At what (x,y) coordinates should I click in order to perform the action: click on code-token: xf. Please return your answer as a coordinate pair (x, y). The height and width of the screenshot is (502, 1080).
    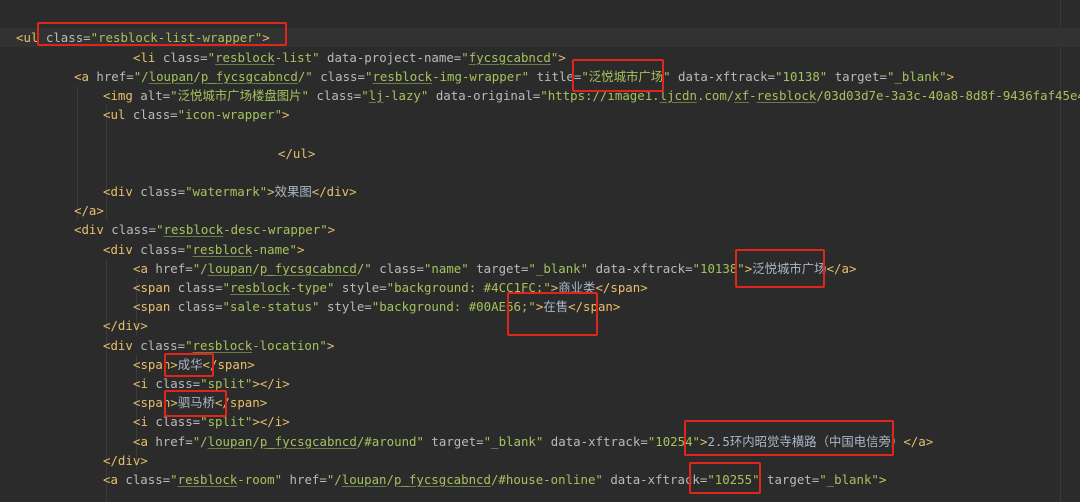
    Looking at the image, I should click on (742, 95).